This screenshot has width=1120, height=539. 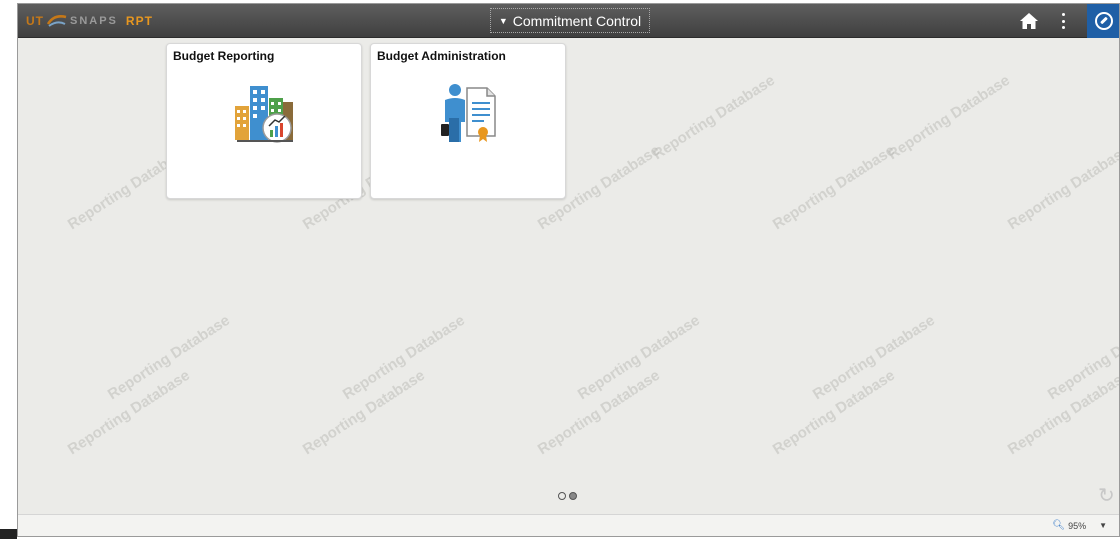 I want to click on logo-rpt-text: RPT, so click(x=139, y=21).